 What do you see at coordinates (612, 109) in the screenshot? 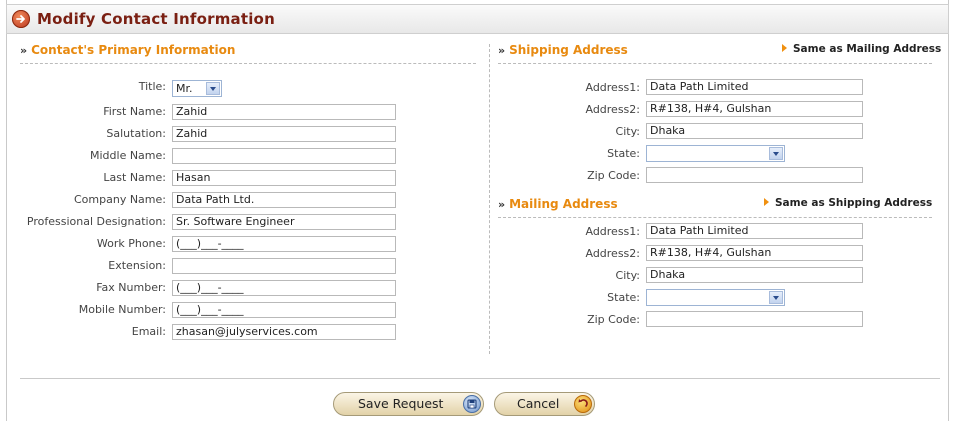
I see `shipping-address2-label: Address2:` at bounding box center [612, 109].